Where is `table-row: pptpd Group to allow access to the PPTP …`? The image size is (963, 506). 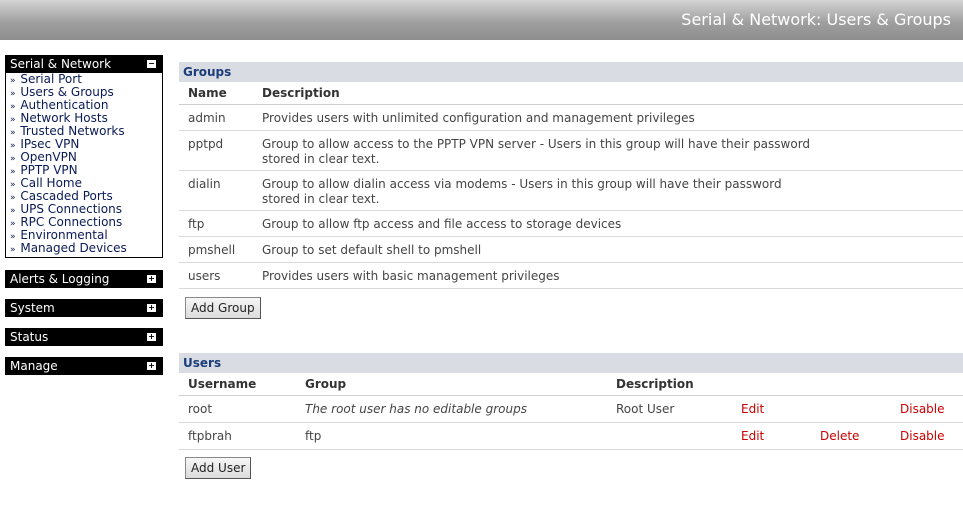
table-row: pptpd Group to allow access to the PPTP … is located at coordinates (571, 151).